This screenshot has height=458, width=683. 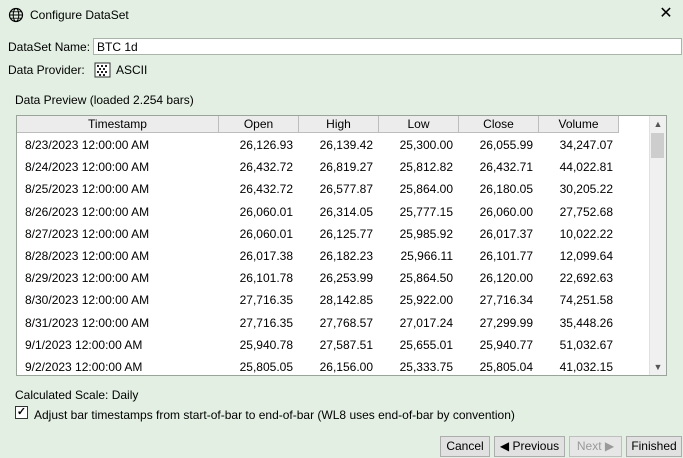 What do you see at coordinates (346, 344) in the screenshot?
I see `cell-high: 27,587.51` at bounding box center [346, 344].